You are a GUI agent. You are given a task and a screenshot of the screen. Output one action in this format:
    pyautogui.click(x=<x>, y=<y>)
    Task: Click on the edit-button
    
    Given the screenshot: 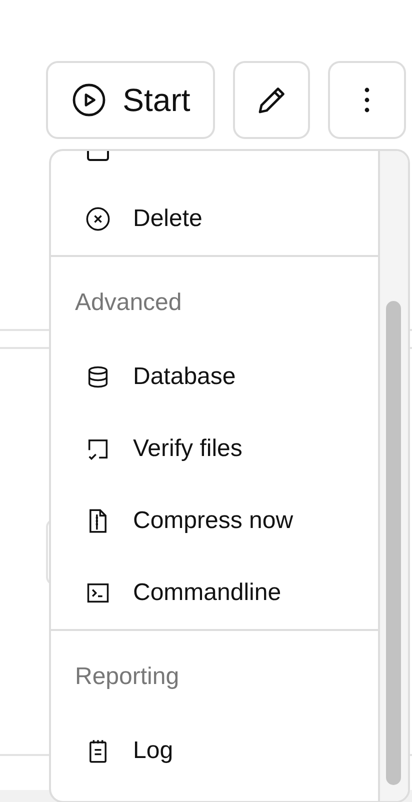 What is the action you would take?
    pyautogui.click(x=271, y=100)
    